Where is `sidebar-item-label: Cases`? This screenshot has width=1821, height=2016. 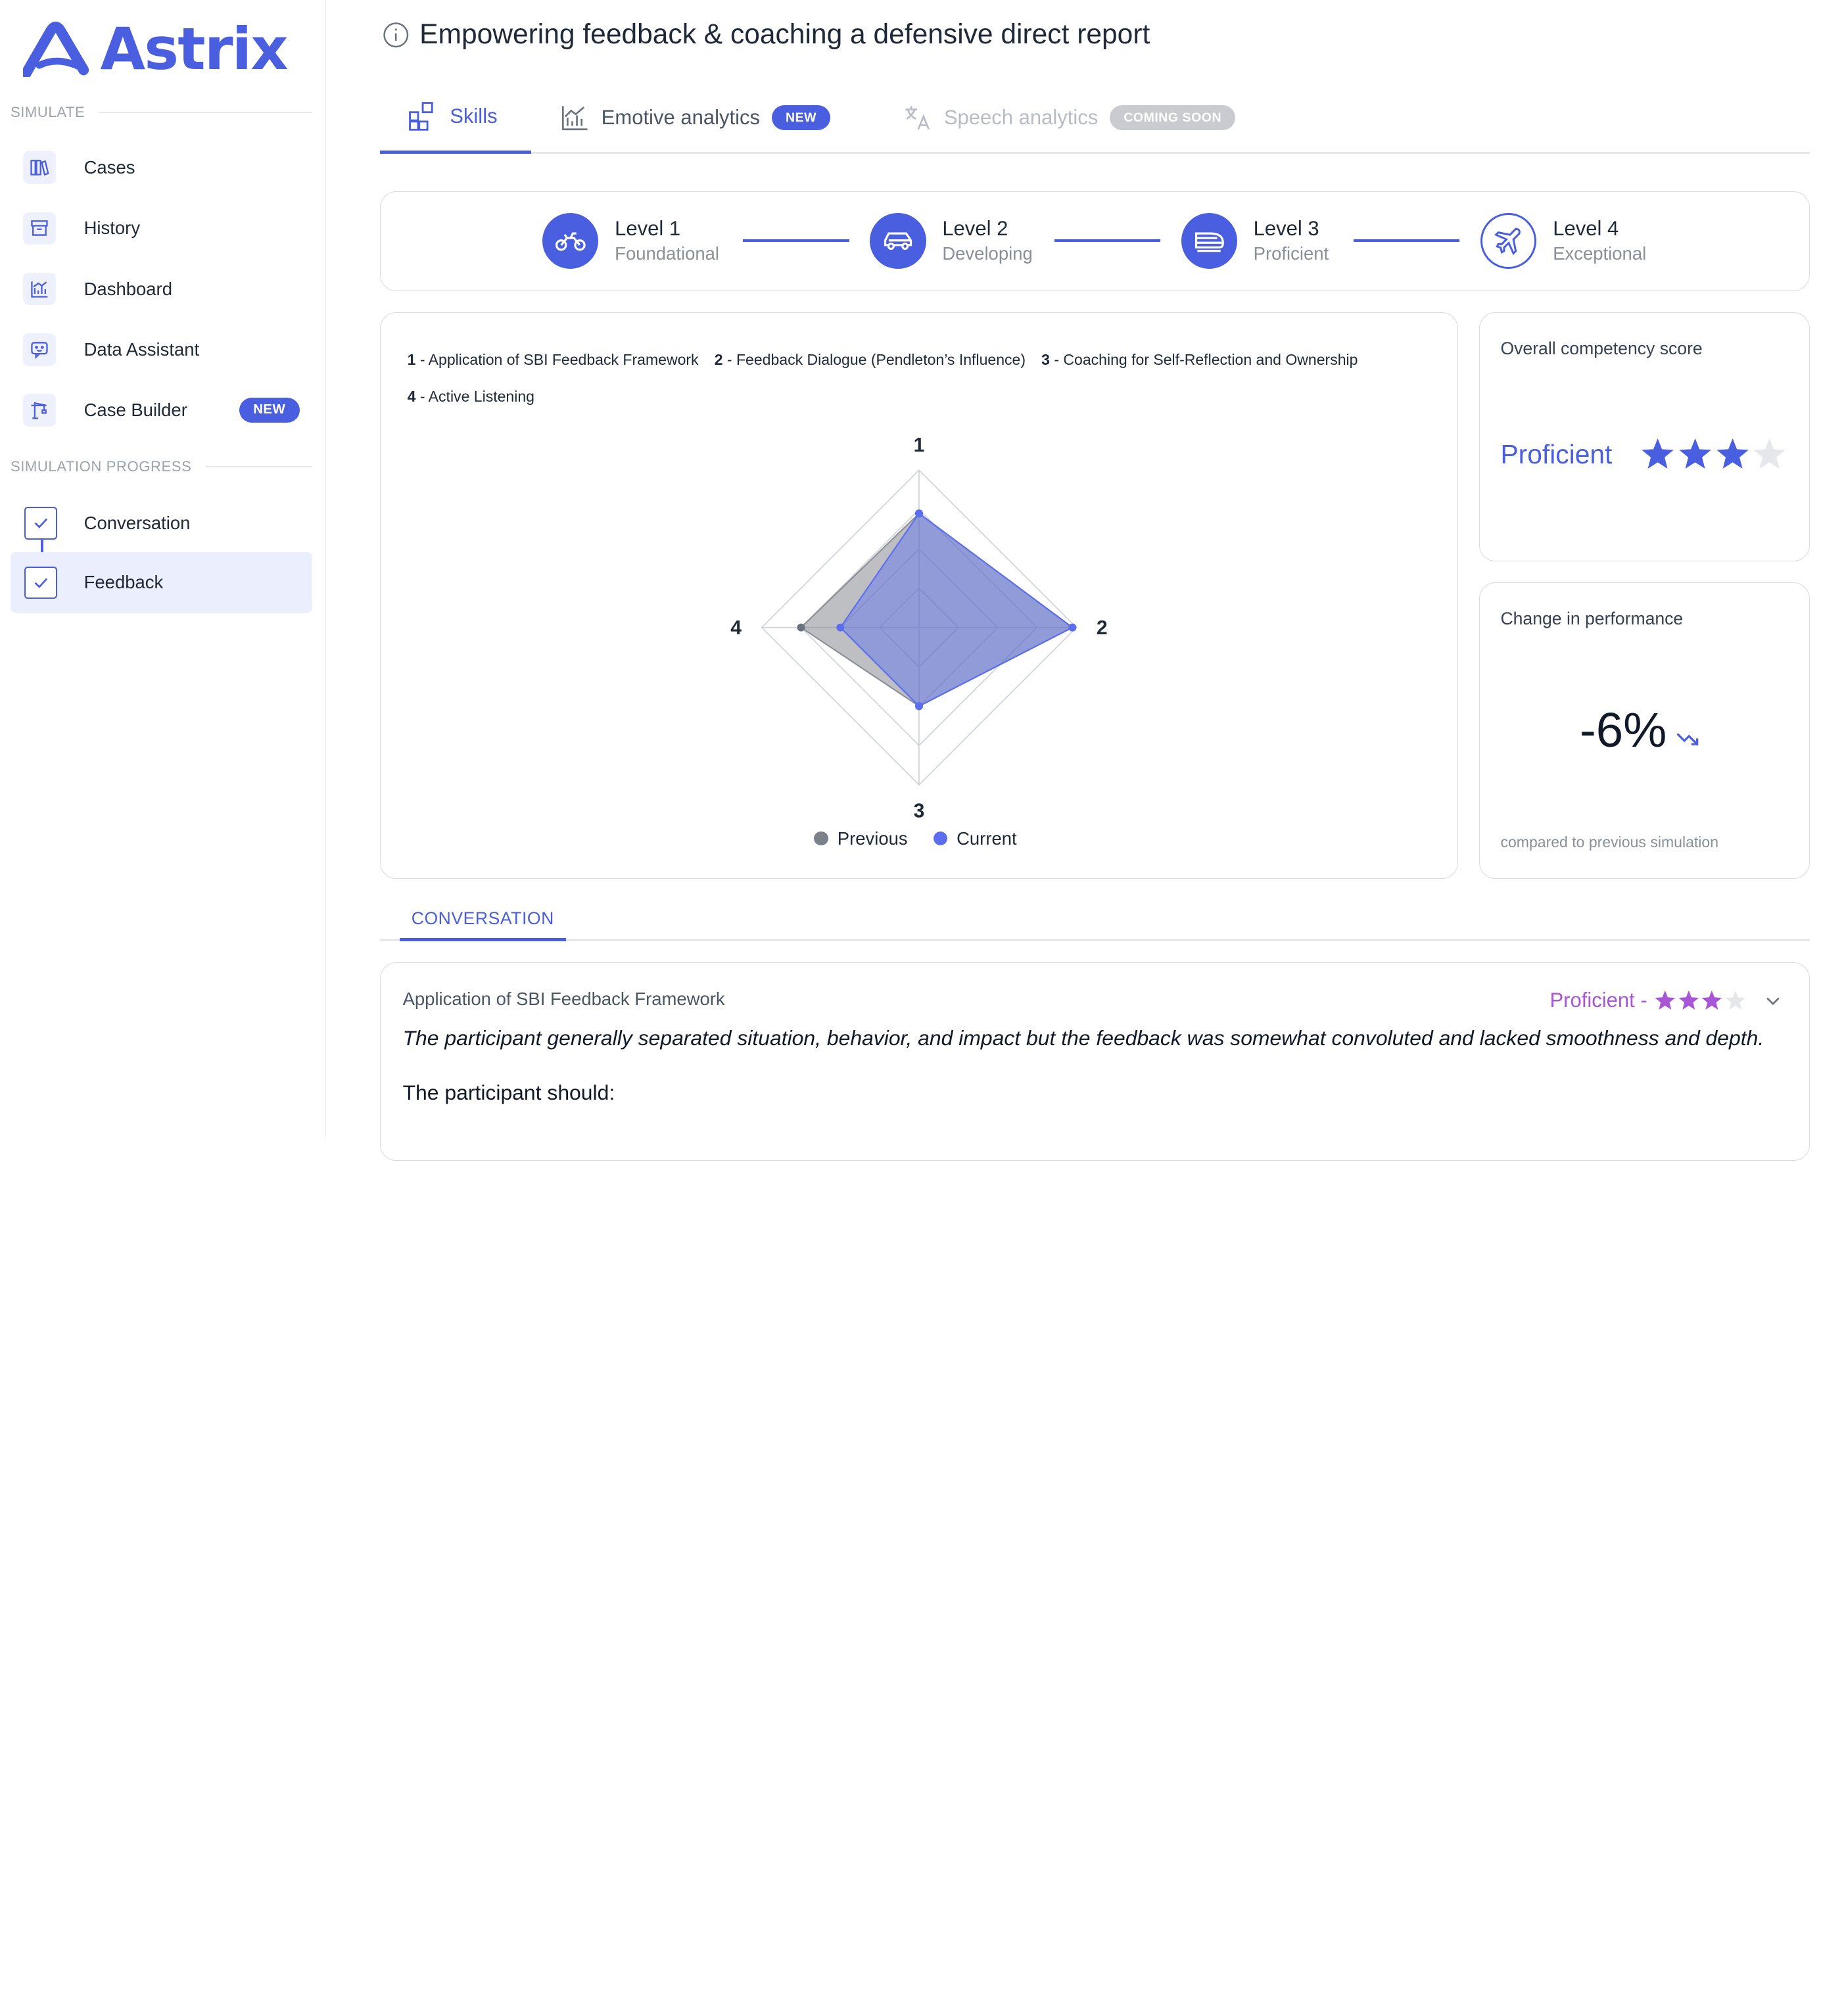 sidebar-item-label: Cases is located at coordinates (109, 167).